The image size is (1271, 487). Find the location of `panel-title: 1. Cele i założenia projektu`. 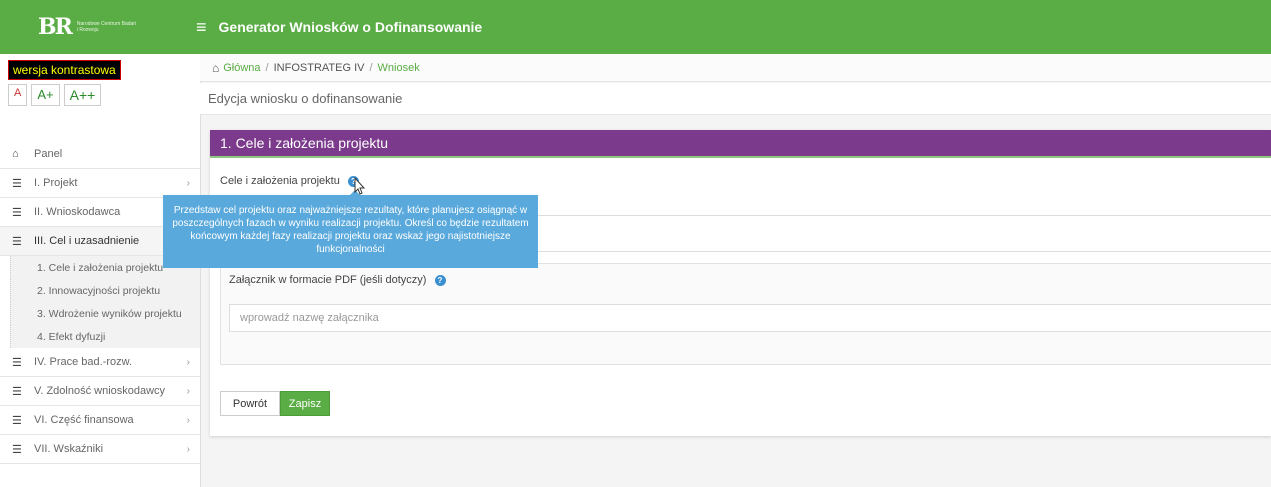

panel-title: 1. Cele i założenia projektu is located at coordinates (740, 144).